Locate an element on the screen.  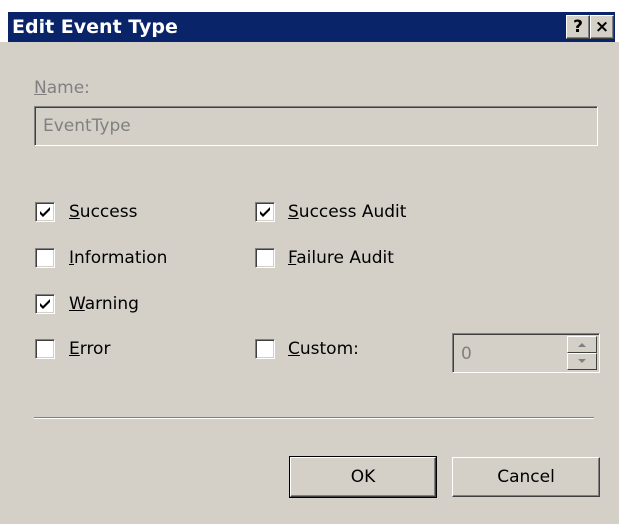
custom-value-spinner: 0 is located at coordinates (526, 353).